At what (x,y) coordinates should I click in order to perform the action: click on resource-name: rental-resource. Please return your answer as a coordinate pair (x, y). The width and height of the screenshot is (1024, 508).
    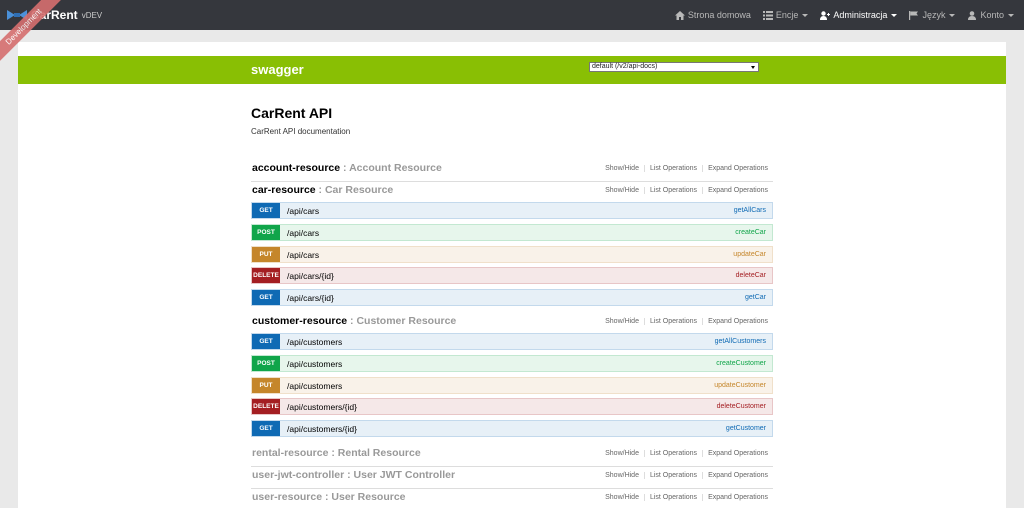
    Looking at the image, I should click on (290, 453).